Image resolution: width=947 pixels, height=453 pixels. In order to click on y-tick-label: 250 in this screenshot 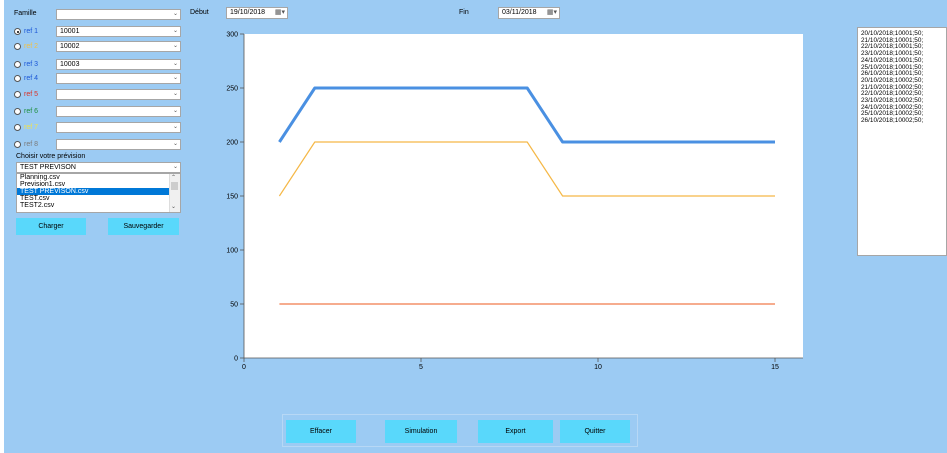, I will do `click(232, 89)`.